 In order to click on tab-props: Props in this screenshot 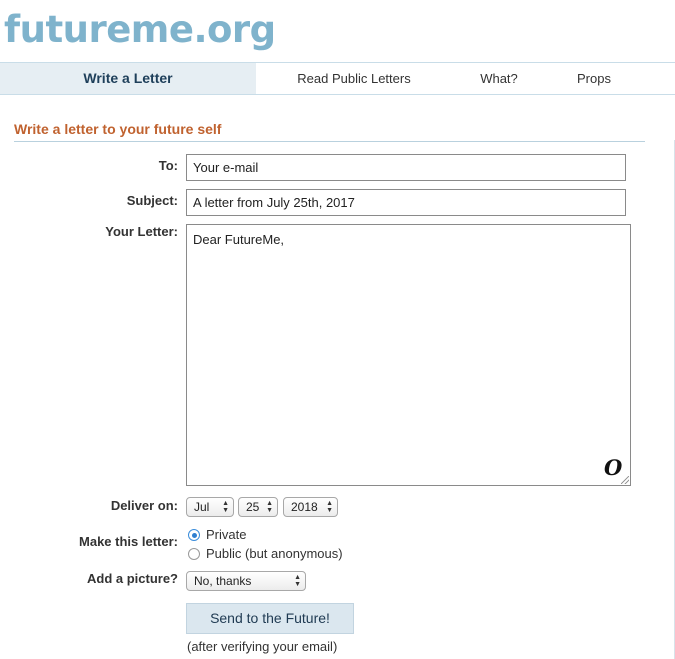, I will do `click(594, 78)`.